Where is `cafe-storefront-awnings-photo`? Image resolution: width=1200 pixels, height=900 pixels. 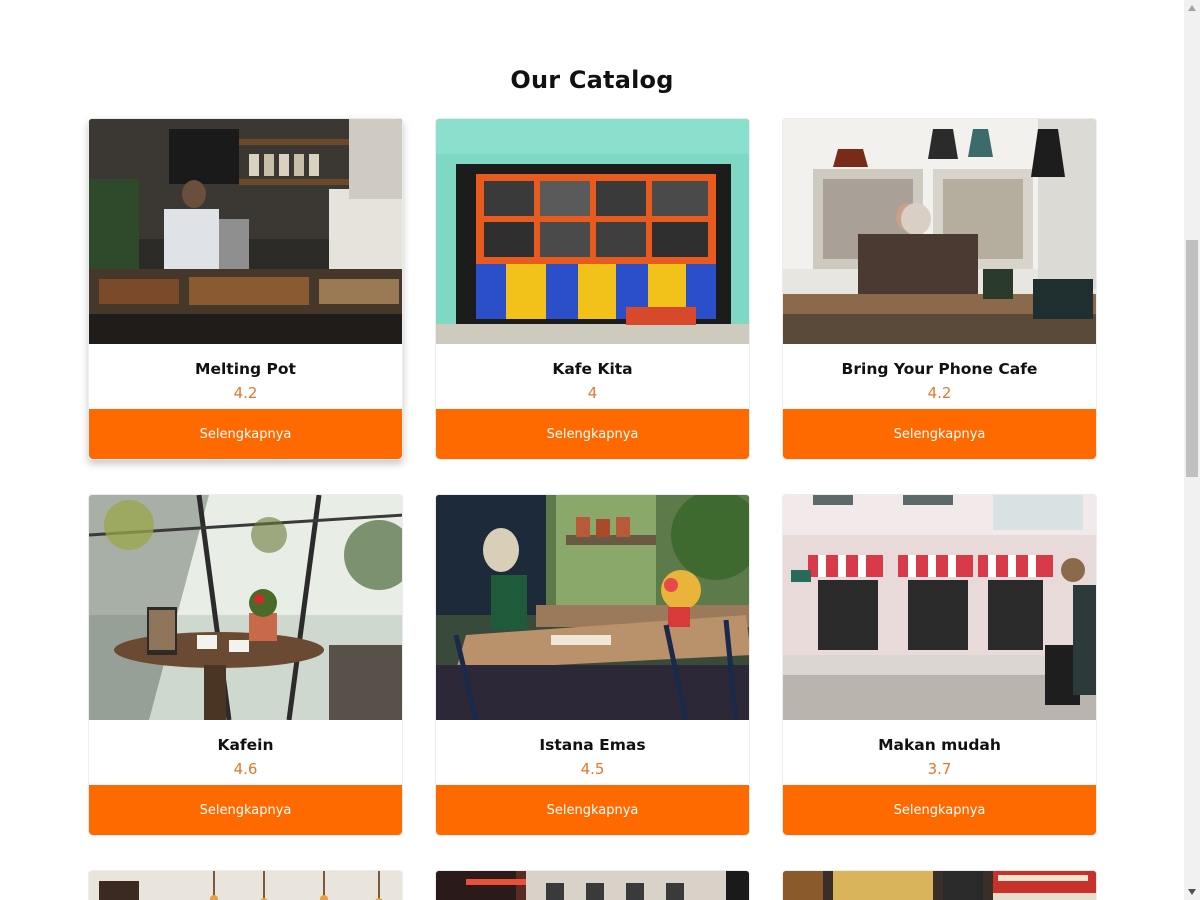
cafe-storefront-awnings-photo is located at coordinates (939, 607).